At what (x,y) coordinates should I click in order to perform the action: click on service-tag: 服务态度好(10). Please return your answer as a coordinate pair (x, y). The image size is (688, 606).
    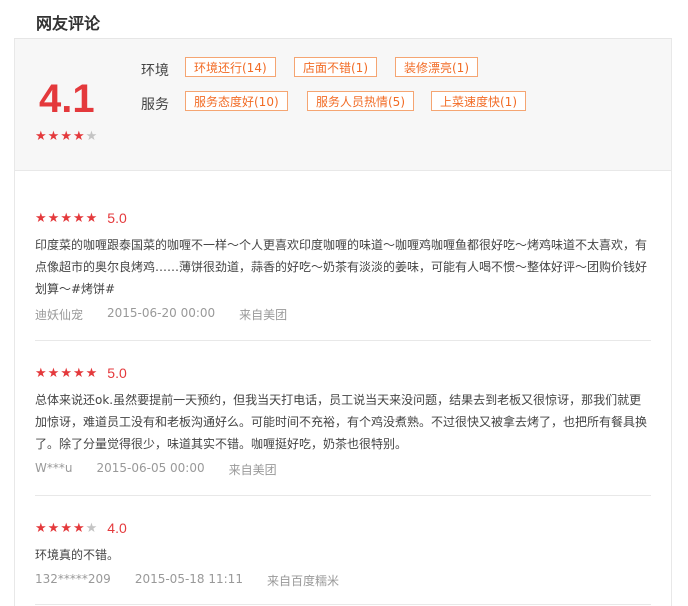
    Looking at the image, I should click on (236, 101).